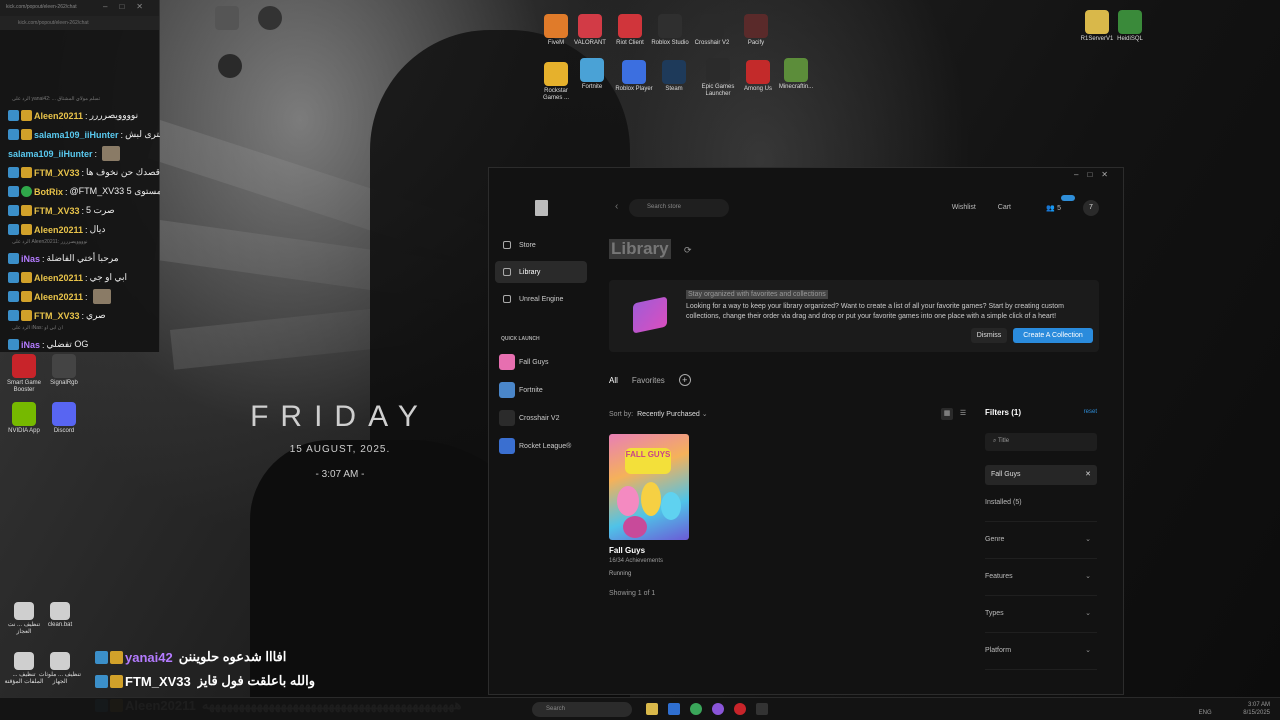 This screenshot has width=1280, height=720. Describe the element at coordinates (1090, 412) in the screenshot. I see `filters-reset-link: reset` at that location.